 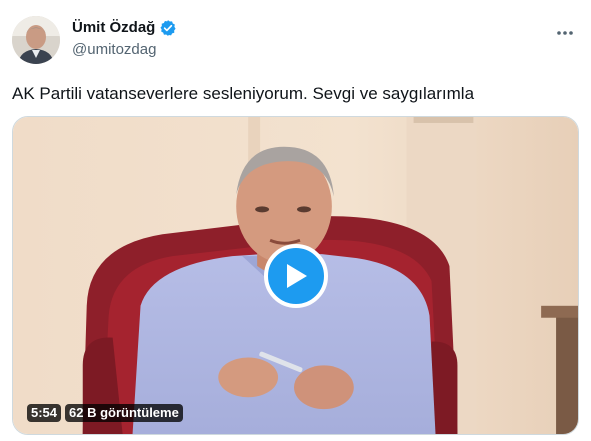 I want to click on avatar-image, so click(x=36, y=40).